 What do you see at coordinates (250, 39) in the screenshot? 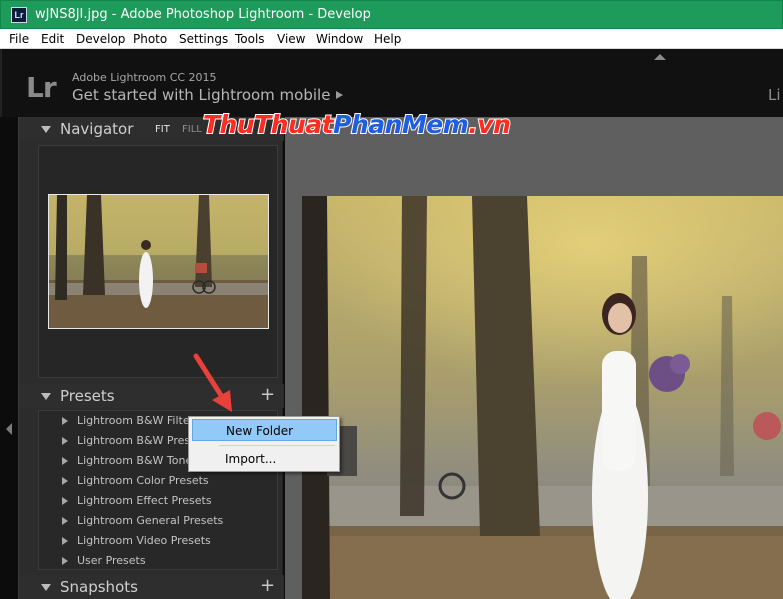
I see `menu-tools: Tools` at bounding box center [250, 39].